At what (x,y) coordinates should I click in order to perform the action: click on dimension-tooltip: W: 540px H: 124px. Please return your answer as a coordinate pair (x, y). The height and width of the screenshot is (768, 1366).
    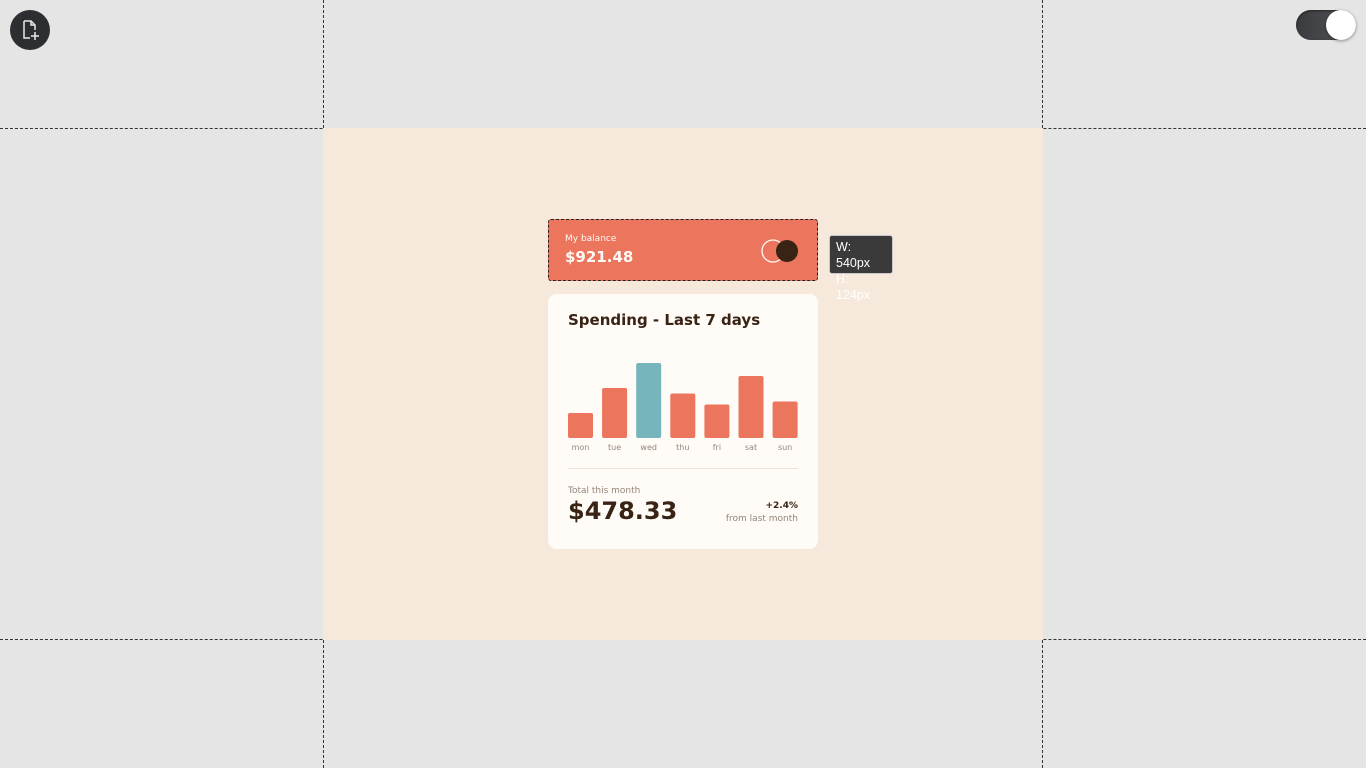
    Looking at the image, I should click on (861, 268).